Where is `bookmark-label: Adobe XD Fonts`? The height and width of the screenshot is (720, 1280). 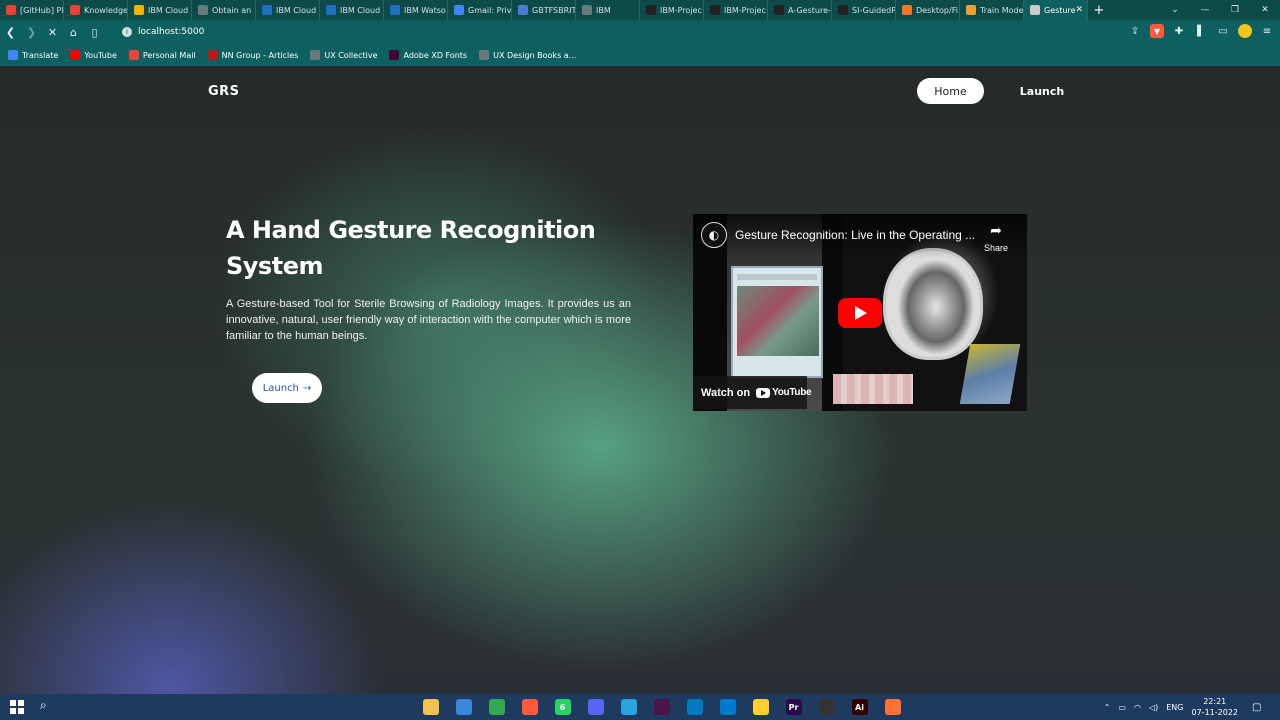
bookmark-label: Adobe XD Fonts is located at coordinates (435, 55).